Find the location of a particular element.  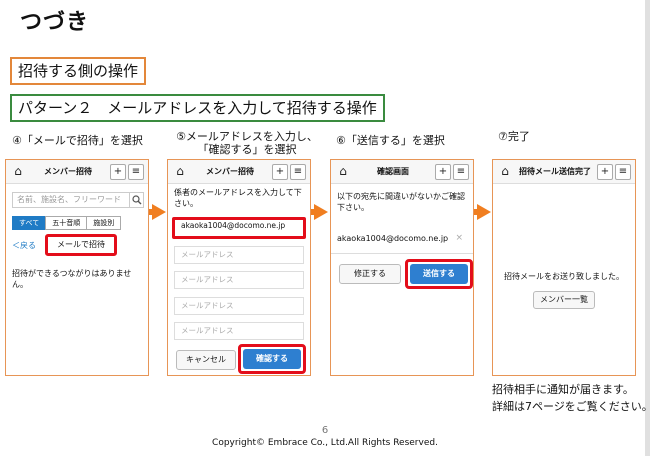

confirm-button: 確認する is located at coordinates (272, 359).